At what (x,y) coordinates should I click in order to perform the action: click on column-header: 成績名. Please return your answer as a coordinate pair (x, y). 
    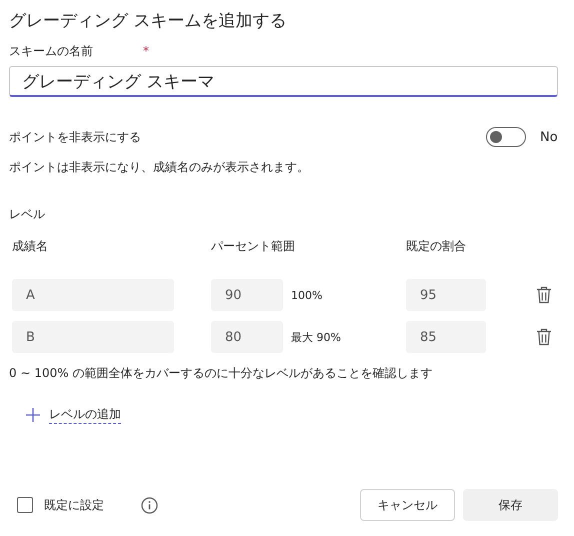
    Looking at the image, I should click on (30, 246).